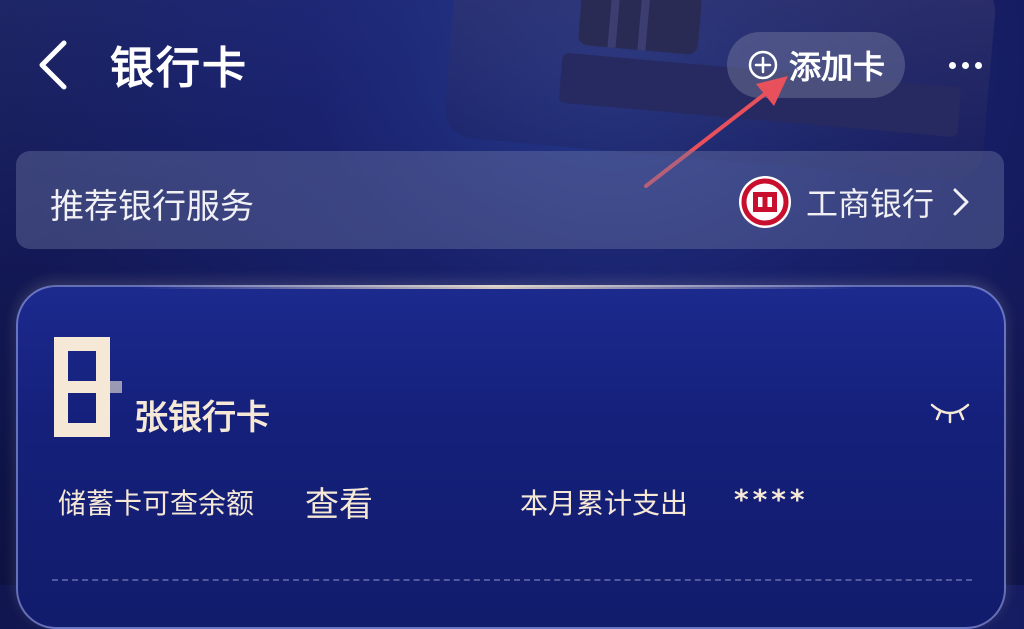 This screenshot has height=629, width=1024. What do you see at coordinates (156, 503) in the screenshot?
I see `balance-label: 储蓄卡可查余额` at bounding box center [156, 503].